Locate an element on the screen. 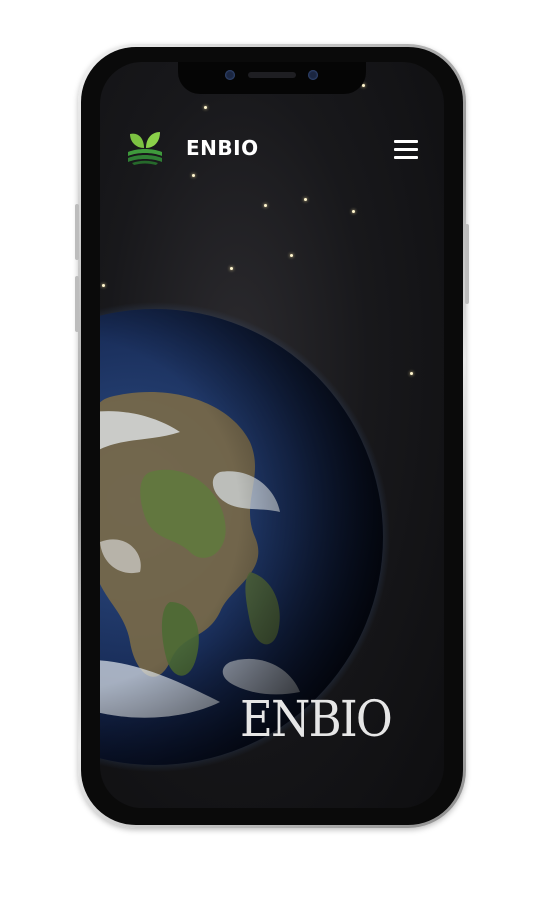 The height and width of the screenshot is (917, 543). speaker-grille is located at coordinates (272, 75).